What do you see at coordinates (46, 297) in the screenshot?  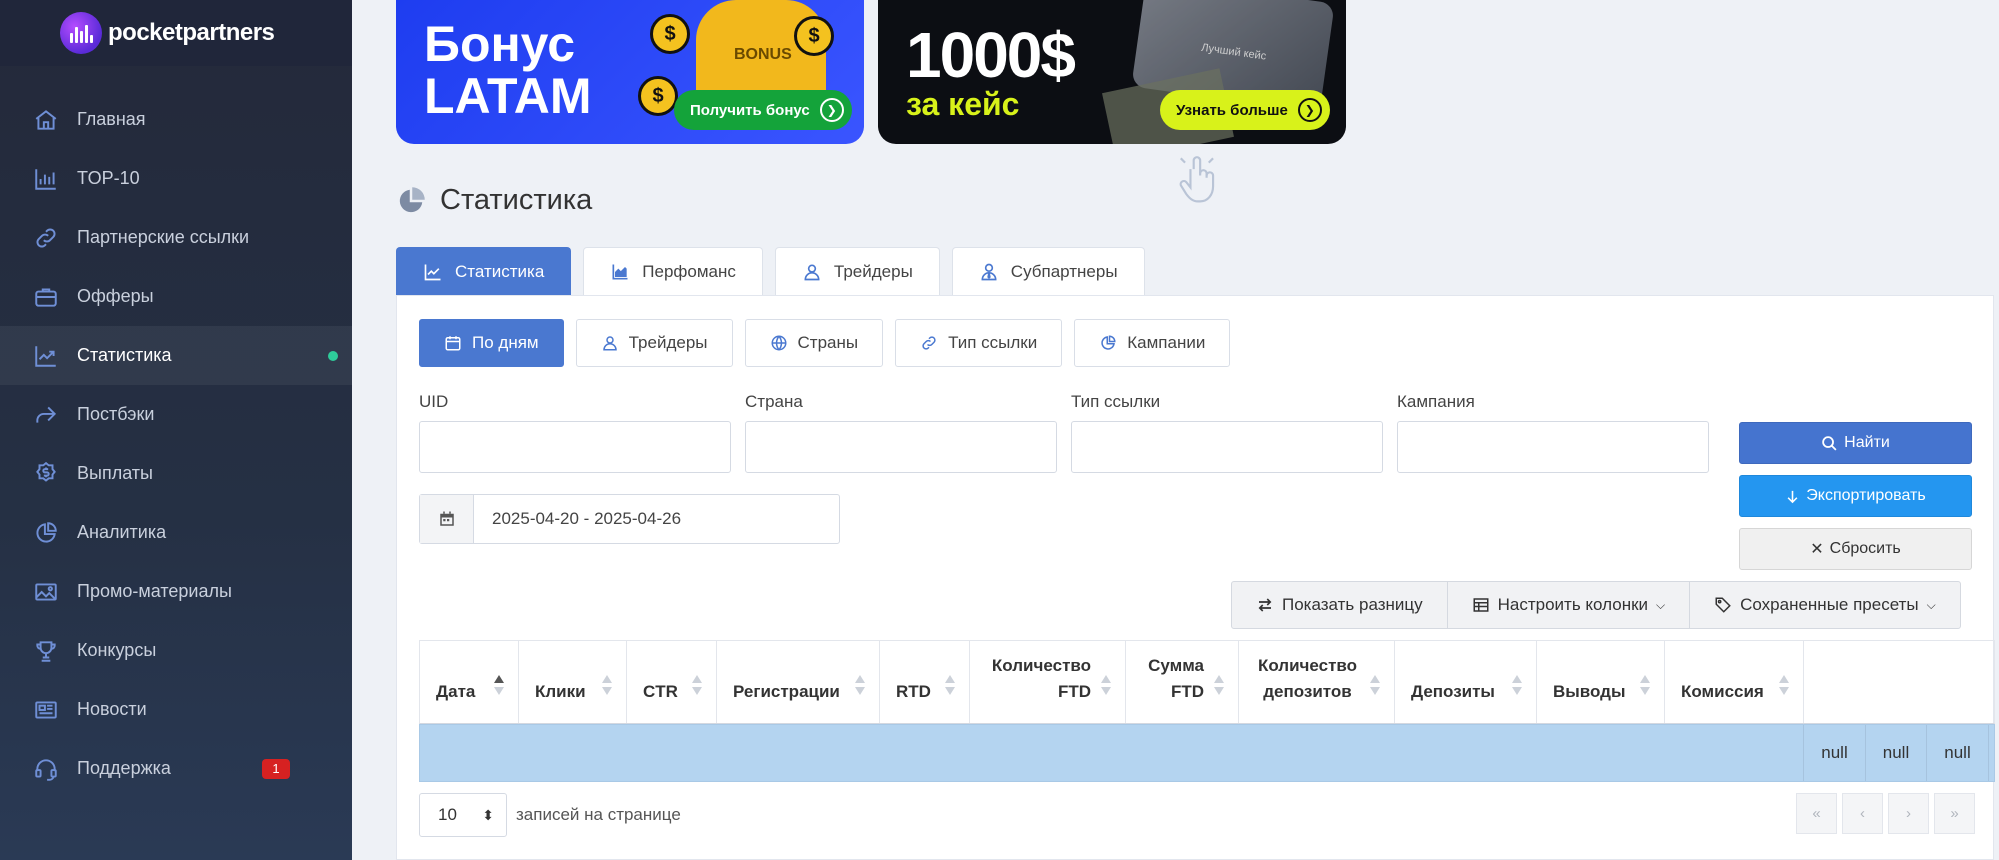 I see `briefcase-icon` at bounding box center [46, 297].